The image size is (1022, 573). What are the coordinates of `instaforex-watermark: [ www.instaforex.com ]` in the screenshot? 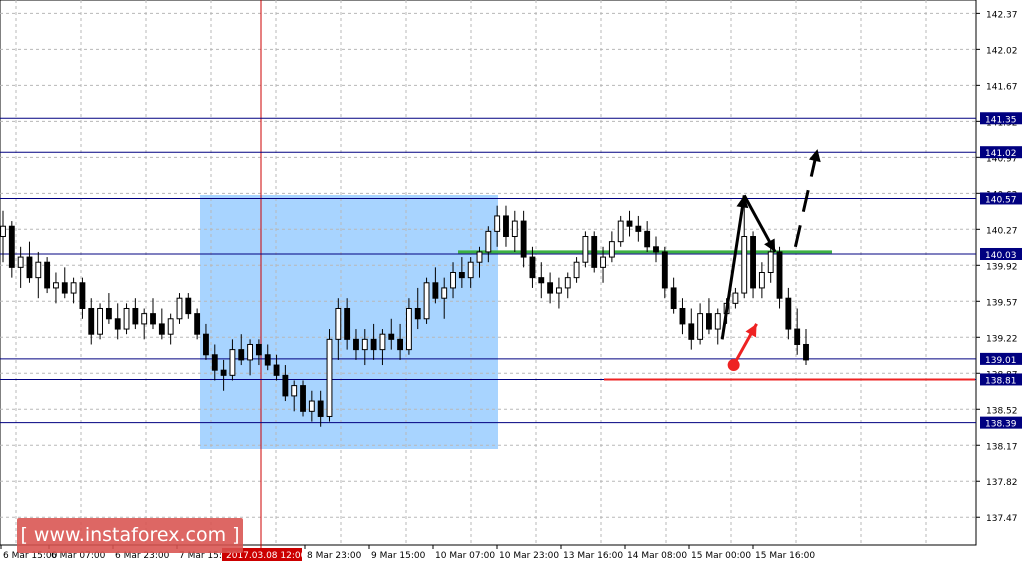 It's located at (130, 535).